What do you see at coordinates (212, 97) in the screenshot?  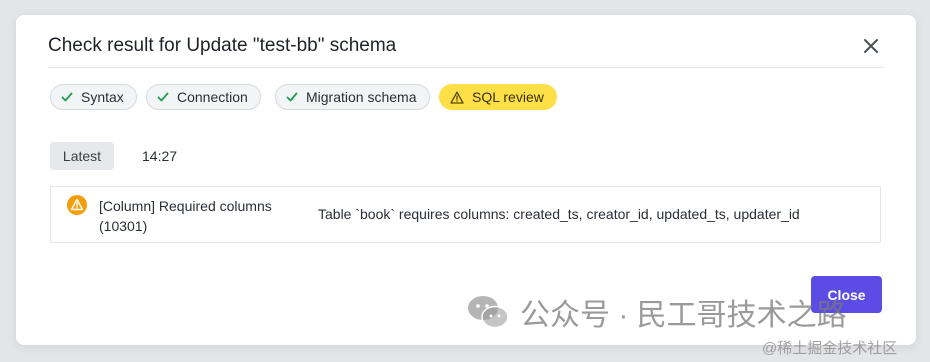 I see `chip-label: Connection` at bounding box center [212, 97].